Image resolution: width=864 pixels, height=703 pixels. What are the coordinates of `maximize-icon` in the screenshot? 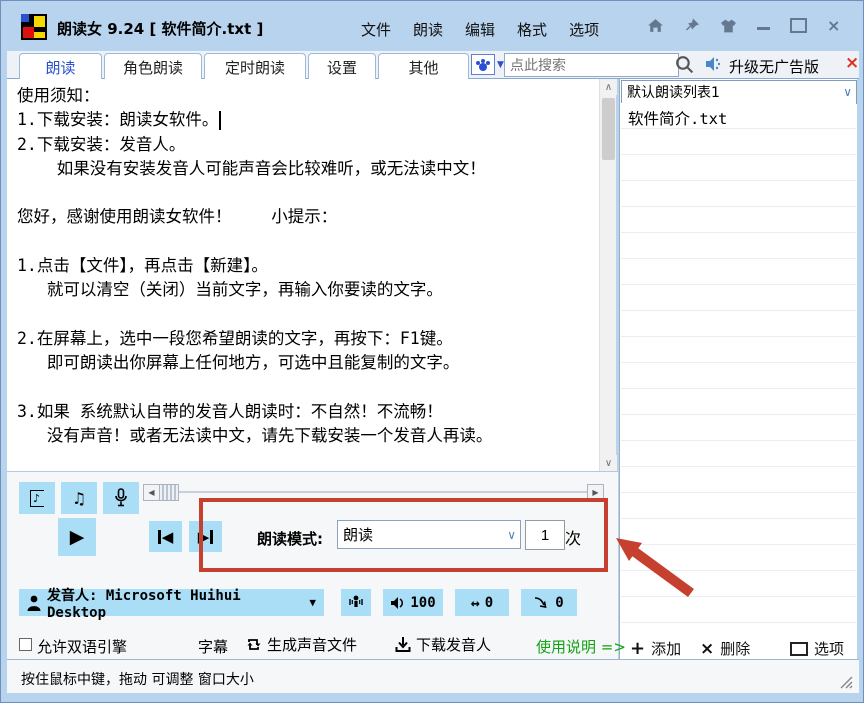 It's located at (798, 25).